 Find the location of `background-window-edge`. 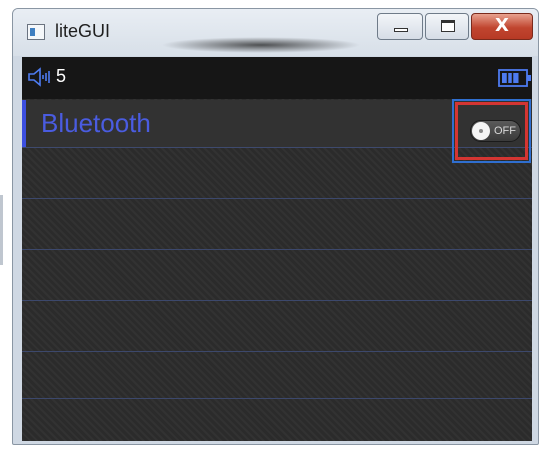

background-window-edge is located at coordinates (1, 230).